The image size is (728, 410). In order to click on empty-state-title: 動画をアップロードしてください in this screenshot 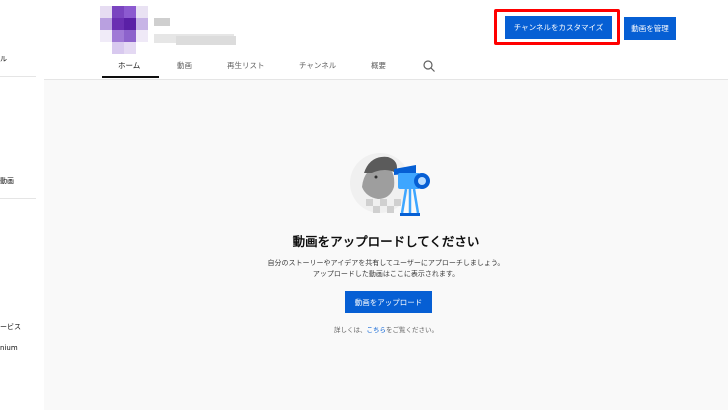, I will do `click(386, 241)`.